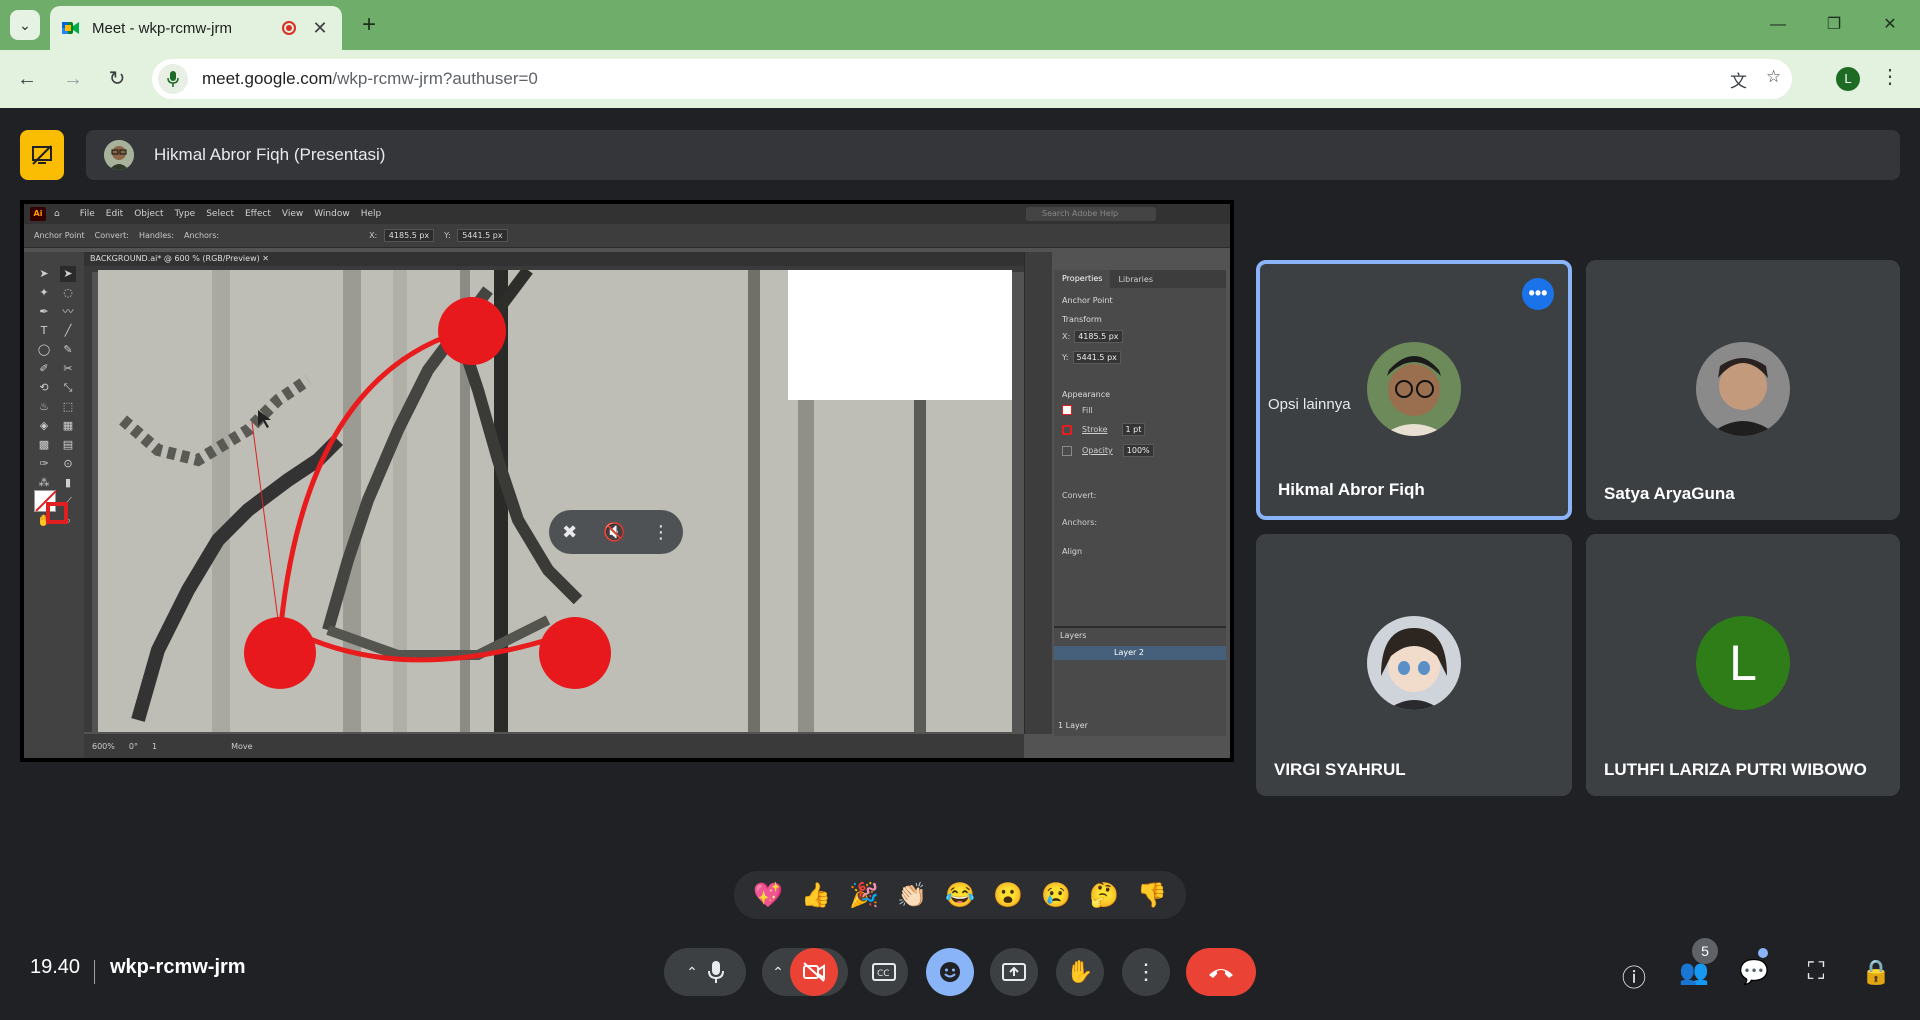 This screenshot has height=1020, width=1920. What do you see at coordinates (993, 155) in the screenshot?
I see `presenter-banner: Hikmal Abror Fiqh (Presentasi)` at bounding box center [993, 155].